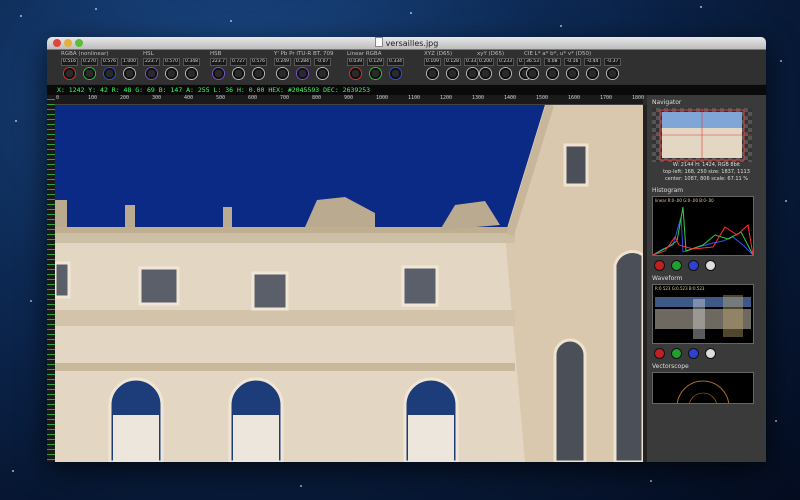 This screenshot has height=500, width=800. I want to click on channel-value-field: 0.270, so click(89, 62).